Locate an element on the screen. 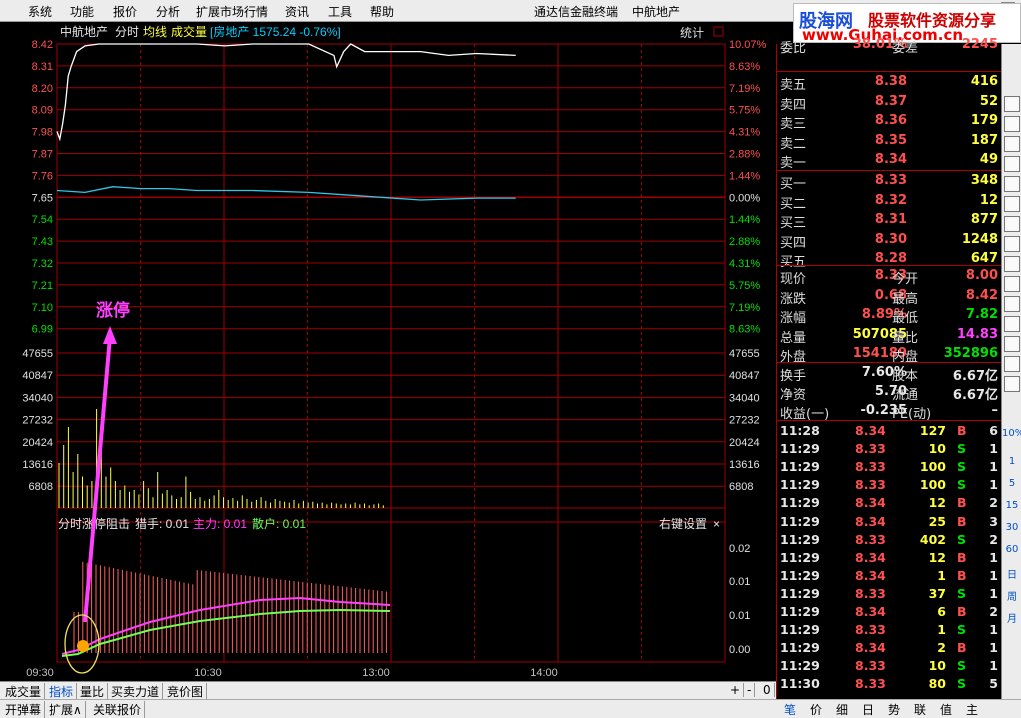 The image size is (1021, 718). tick-row: 11:29 8.33 402 S 2 is located at coordinates (889, 540).